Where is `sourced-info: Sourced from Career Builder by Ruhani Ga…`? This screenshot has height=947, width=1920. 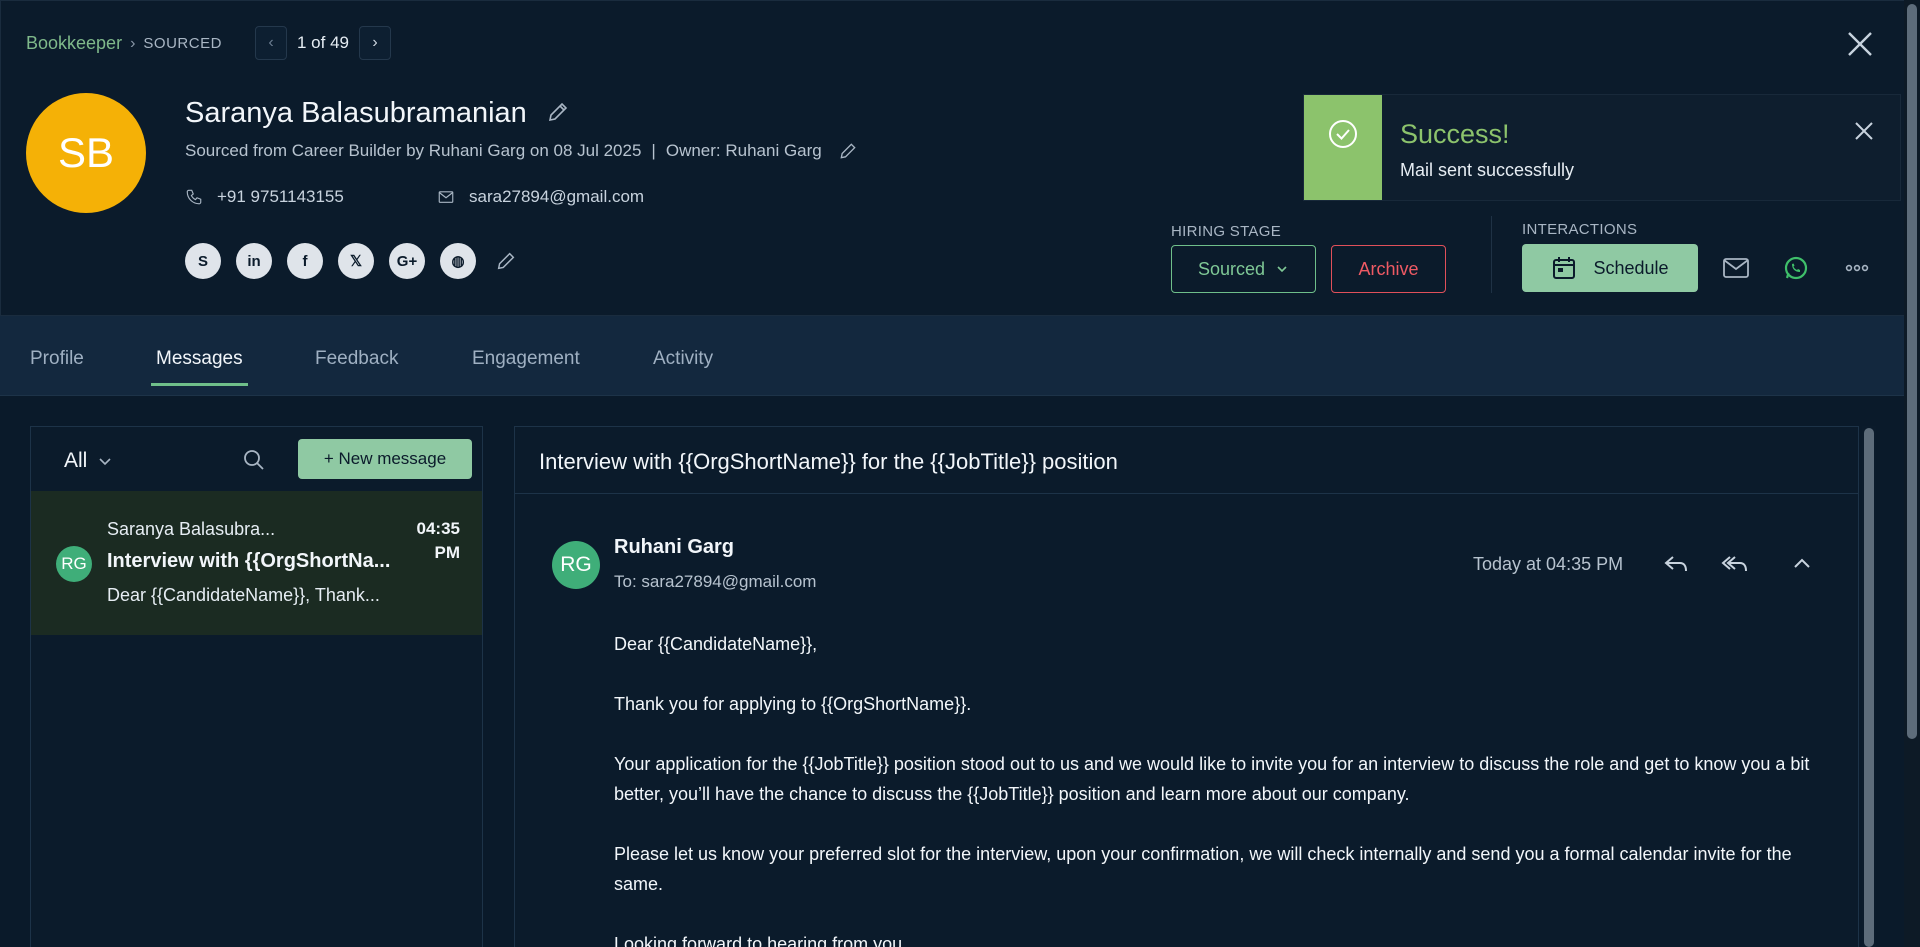
sourced-info: Sourced from Career Builder by Ruhani Ga… is located at coordinates (413, 150).